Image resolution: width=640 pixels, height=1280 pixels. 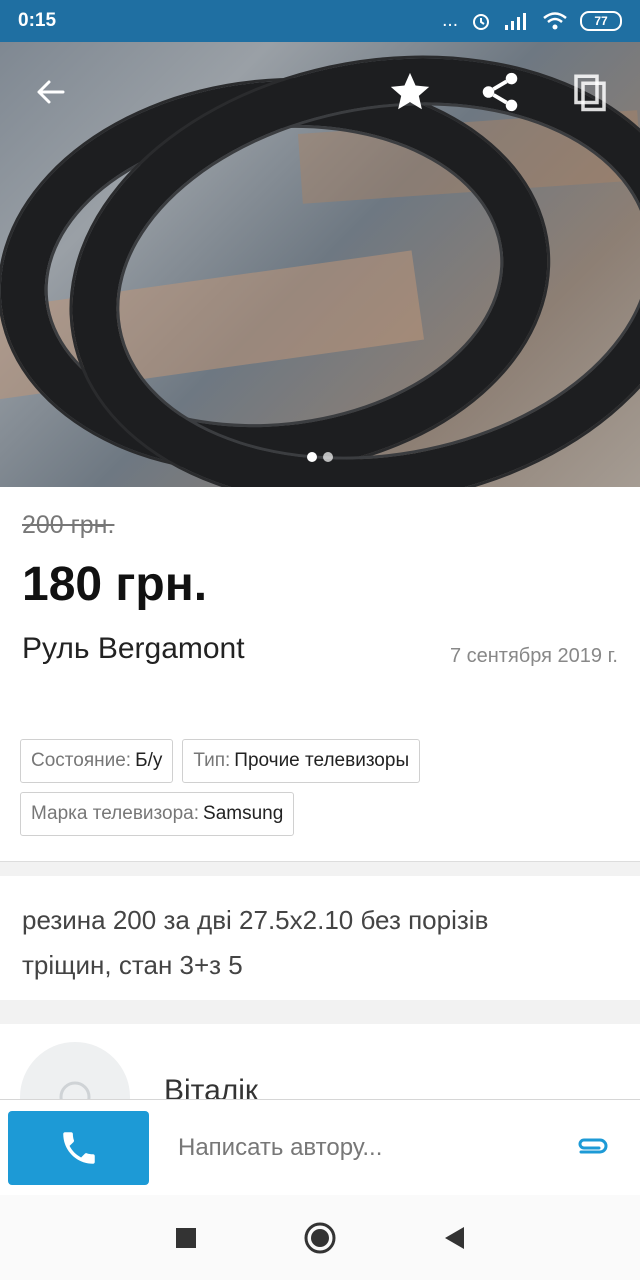 I want to click on back-arrow-icon, so click(x=51, y=92).